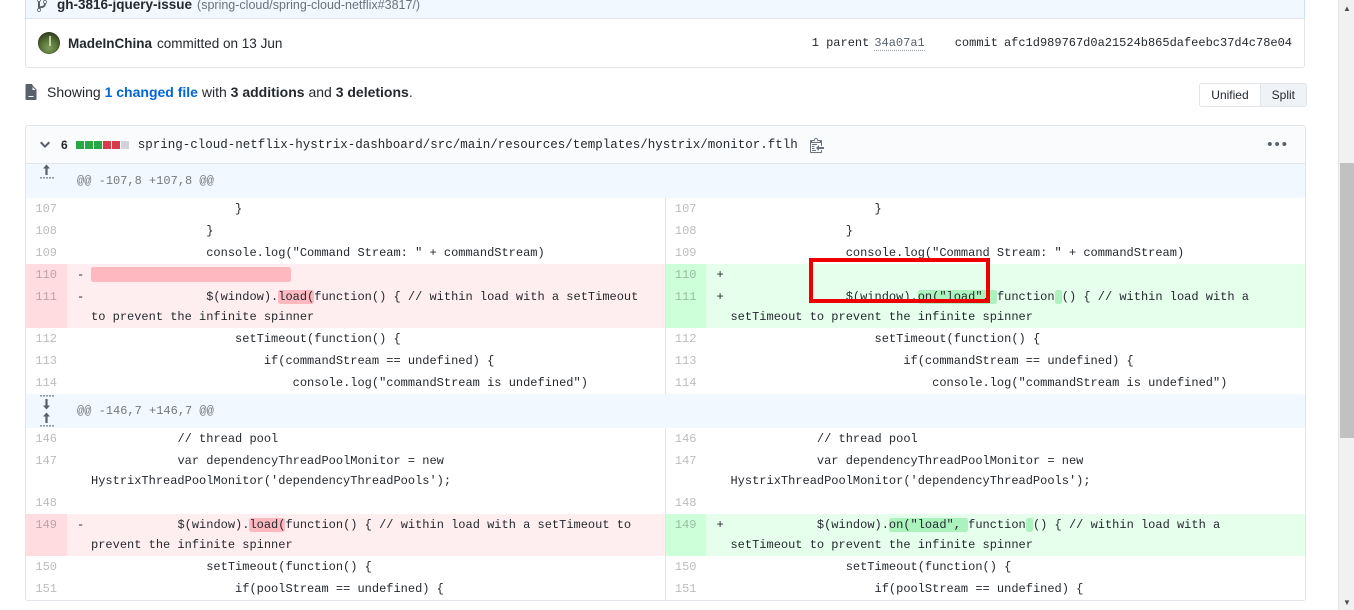 The width and height of the screenshot is (1354, 610). Describe the element at coordinates (1005, 503) in the screenshot. I see `code-cell-right` at that location.